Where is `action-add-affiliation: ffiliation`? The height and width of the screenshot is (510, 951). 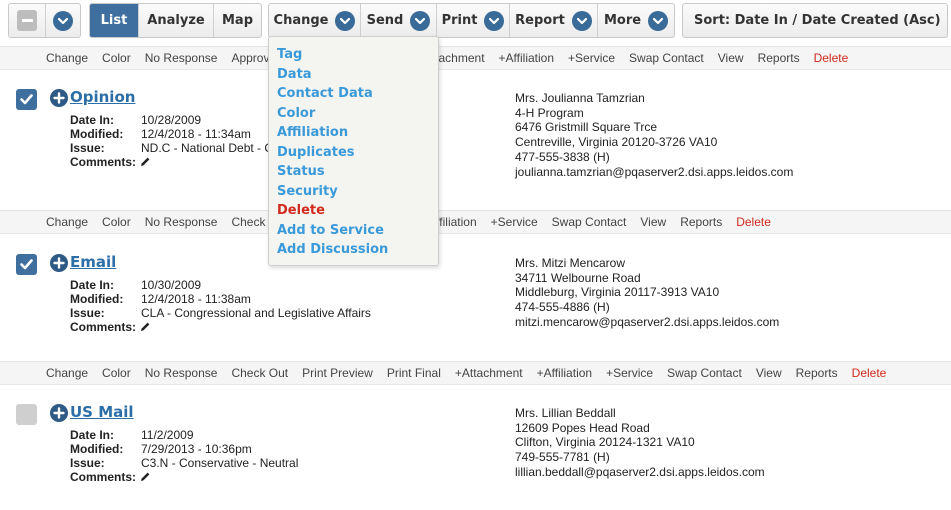 action-add-affiliation: ffiliation is located at coordinates (456, 222).